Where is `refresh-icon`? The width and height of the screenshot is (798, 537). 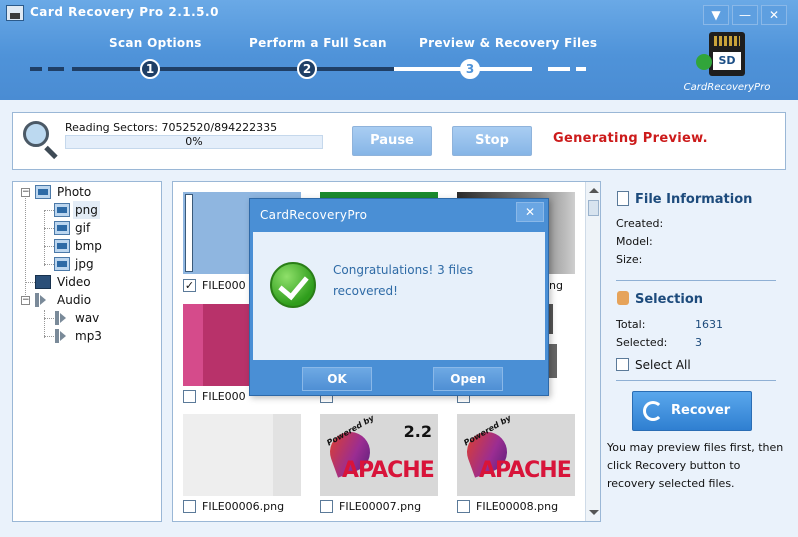 refresh-icon is located at coordinates (653, 411).